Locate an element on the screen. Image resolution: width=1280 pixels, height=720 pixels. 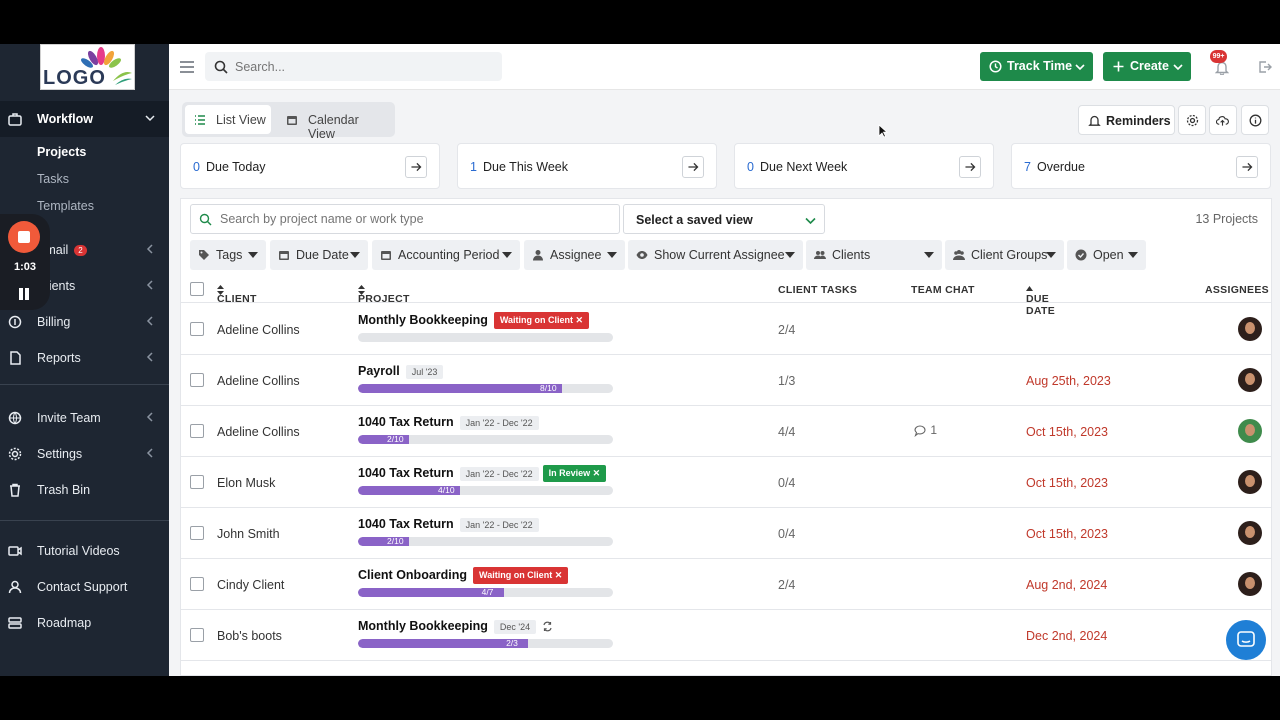
chat-icon is located at coordinates (1246, 639).